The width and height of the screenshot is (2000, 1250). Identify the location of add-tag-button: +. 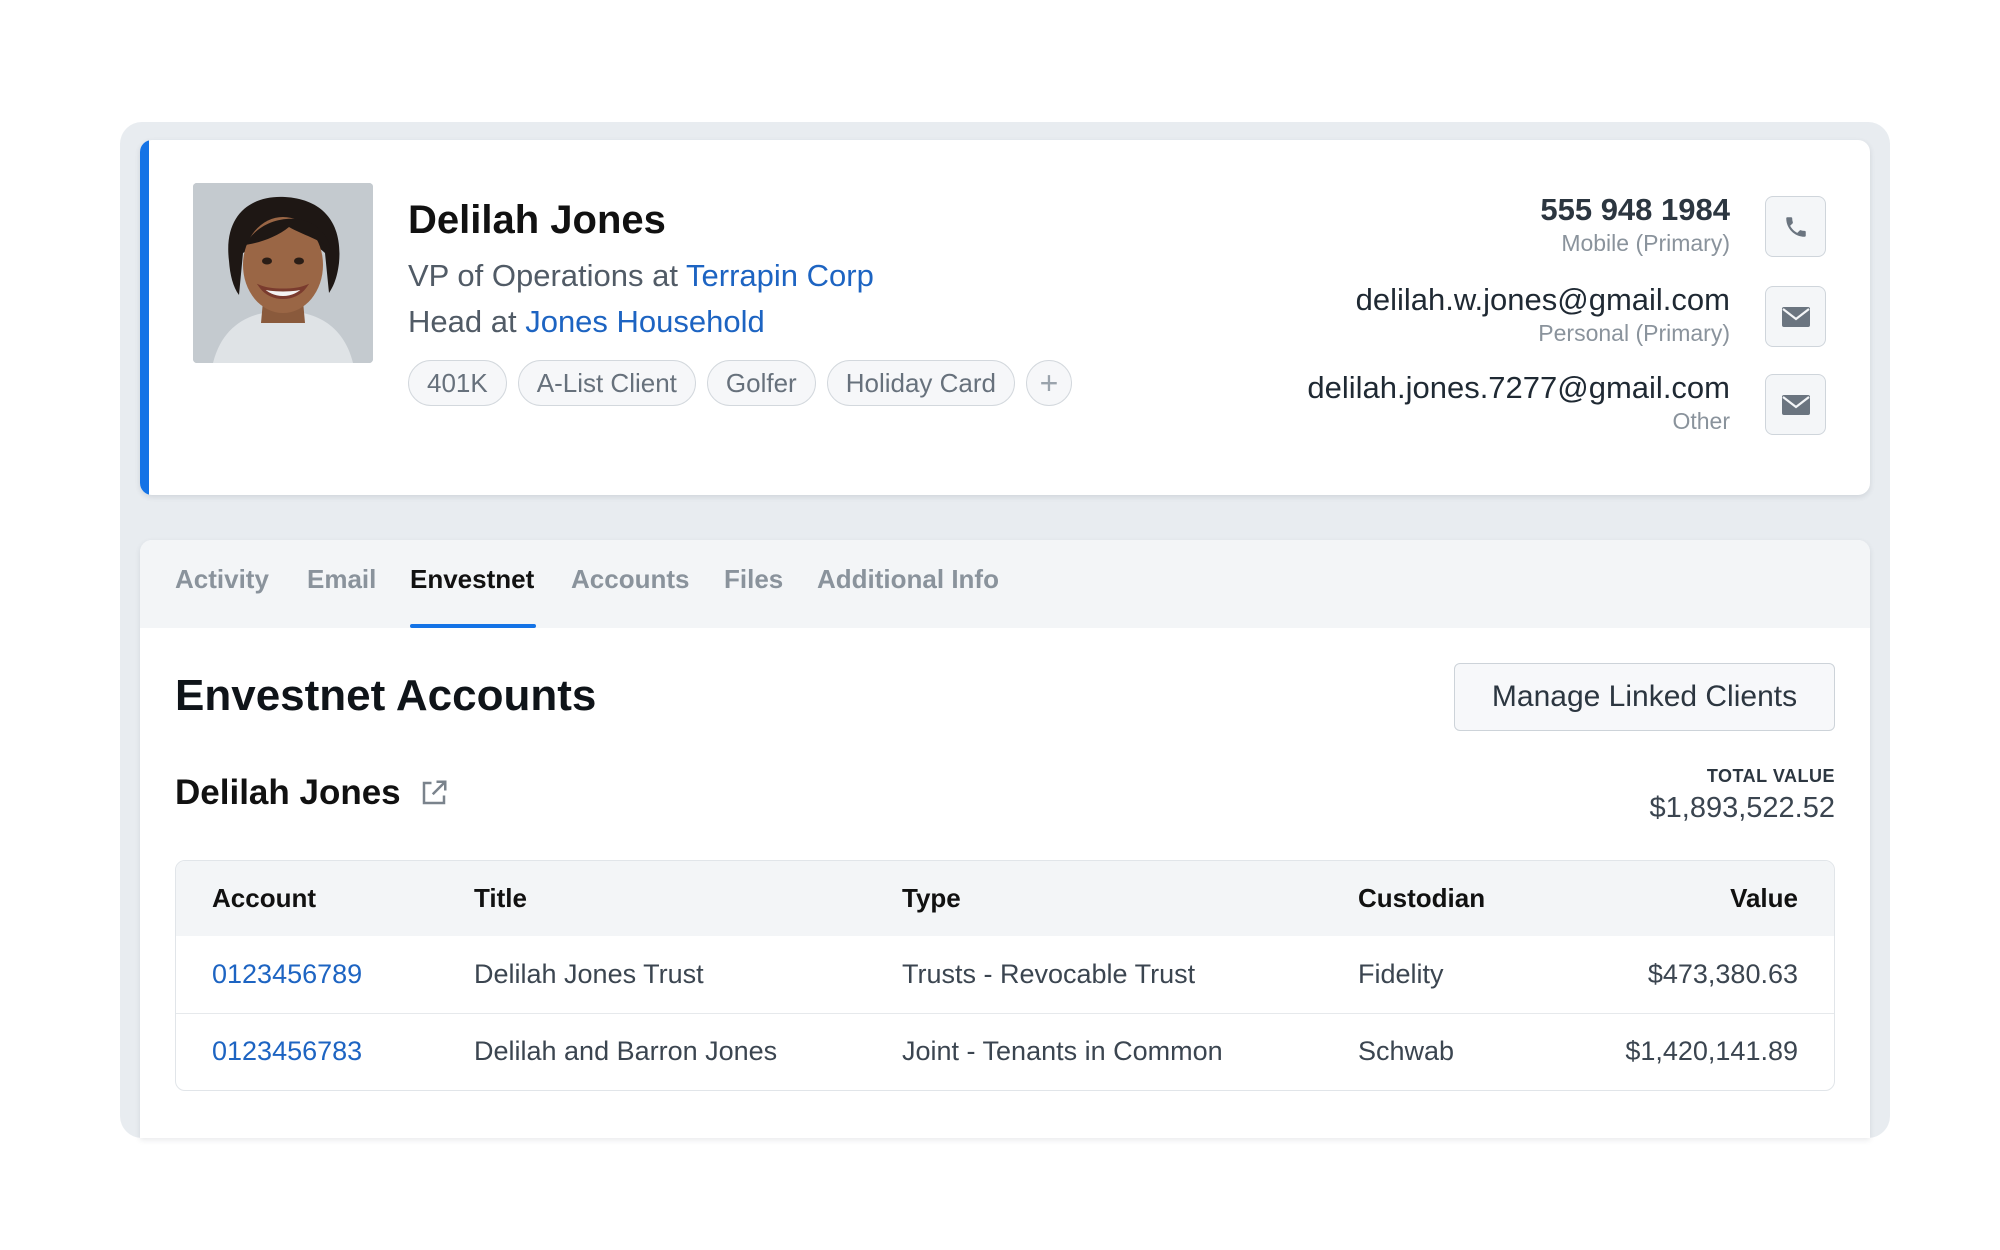
(1049, 383).